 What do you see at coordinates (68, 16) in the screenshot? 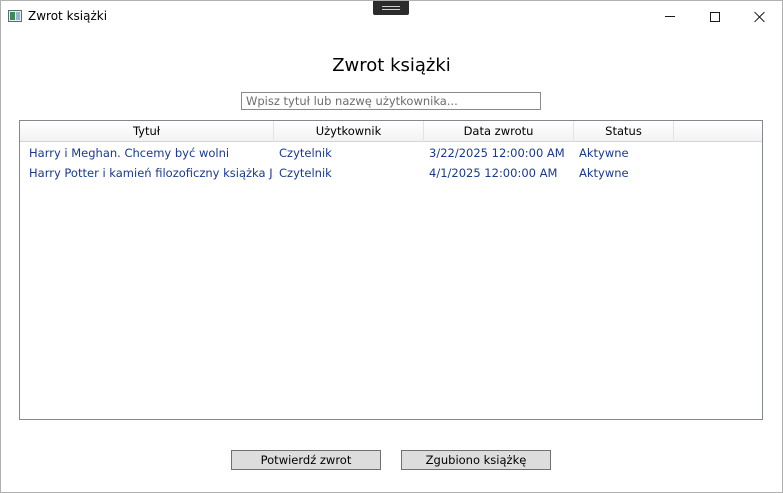
I see `window-title: Zwrot książki` at bounding box center [68, 16].